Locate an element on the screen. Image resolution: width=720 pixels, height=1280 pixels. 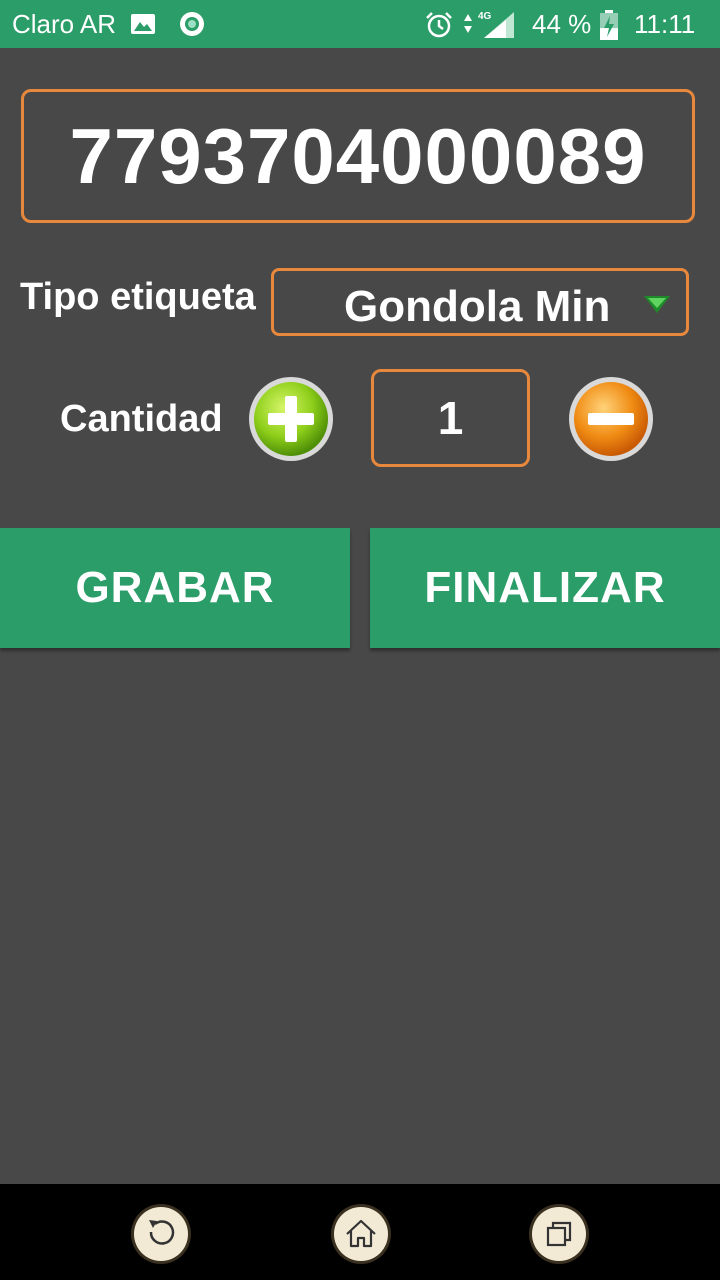
carrier-name: Claro AR is located at coordinates (64, 24).